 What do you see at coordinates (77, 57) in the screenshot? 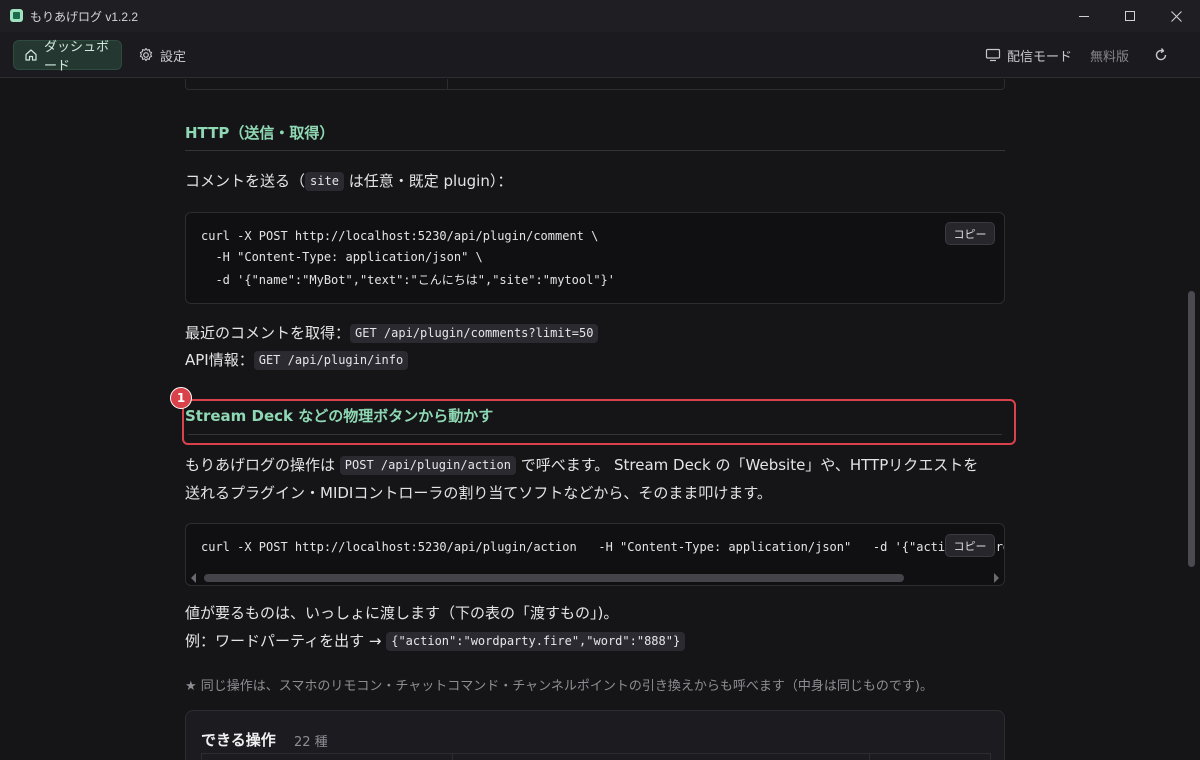
I see `nav-dashboard-label: ダッシュボード` at bounding box center [77, 57].